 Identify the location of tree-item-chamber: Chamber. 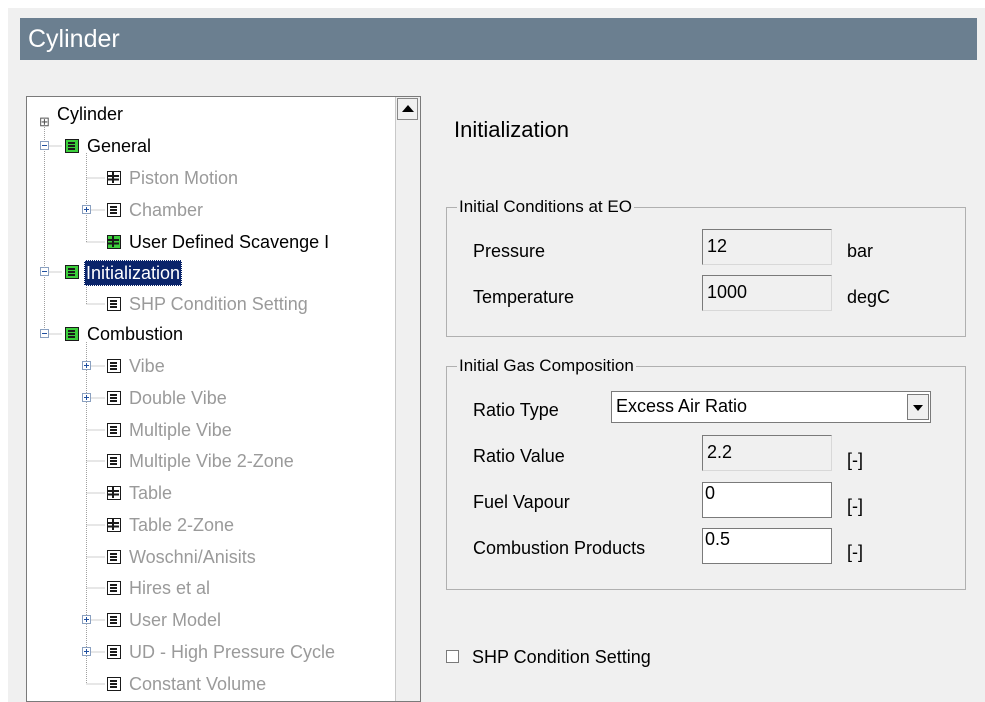
(207, 210).